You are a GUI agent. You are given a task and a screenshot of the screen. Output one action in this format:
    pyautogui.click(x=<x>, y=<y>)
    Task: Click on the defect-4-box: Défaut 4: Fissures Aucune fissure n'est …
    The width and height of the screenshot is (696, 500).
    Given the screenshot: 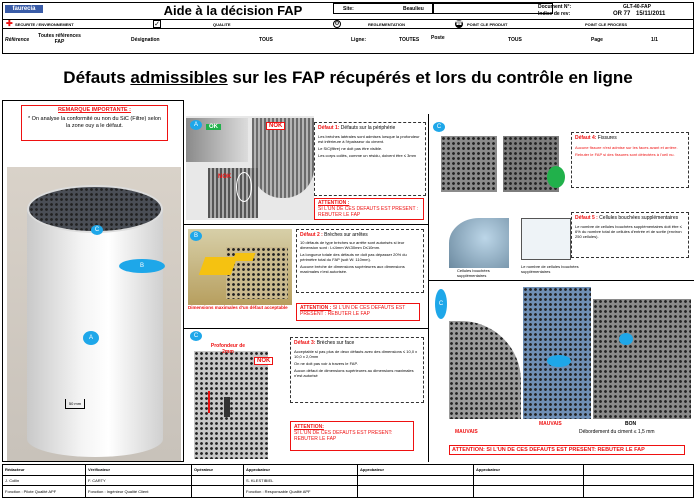 What is the action you would take?
    pyautogui.click(x=630, y=160)
    